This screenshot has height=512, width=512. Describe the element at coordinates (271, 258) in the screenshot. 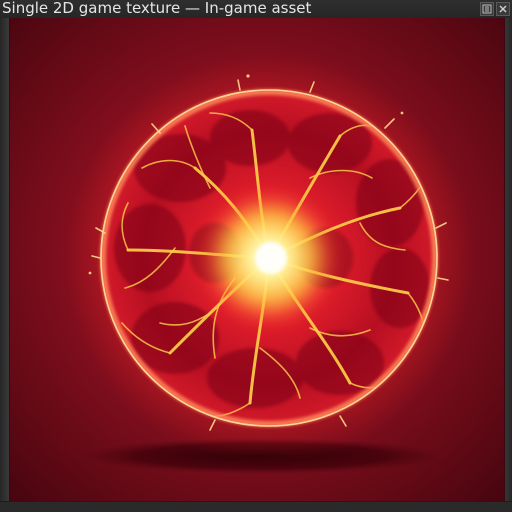

I see `orb-core` at that location.